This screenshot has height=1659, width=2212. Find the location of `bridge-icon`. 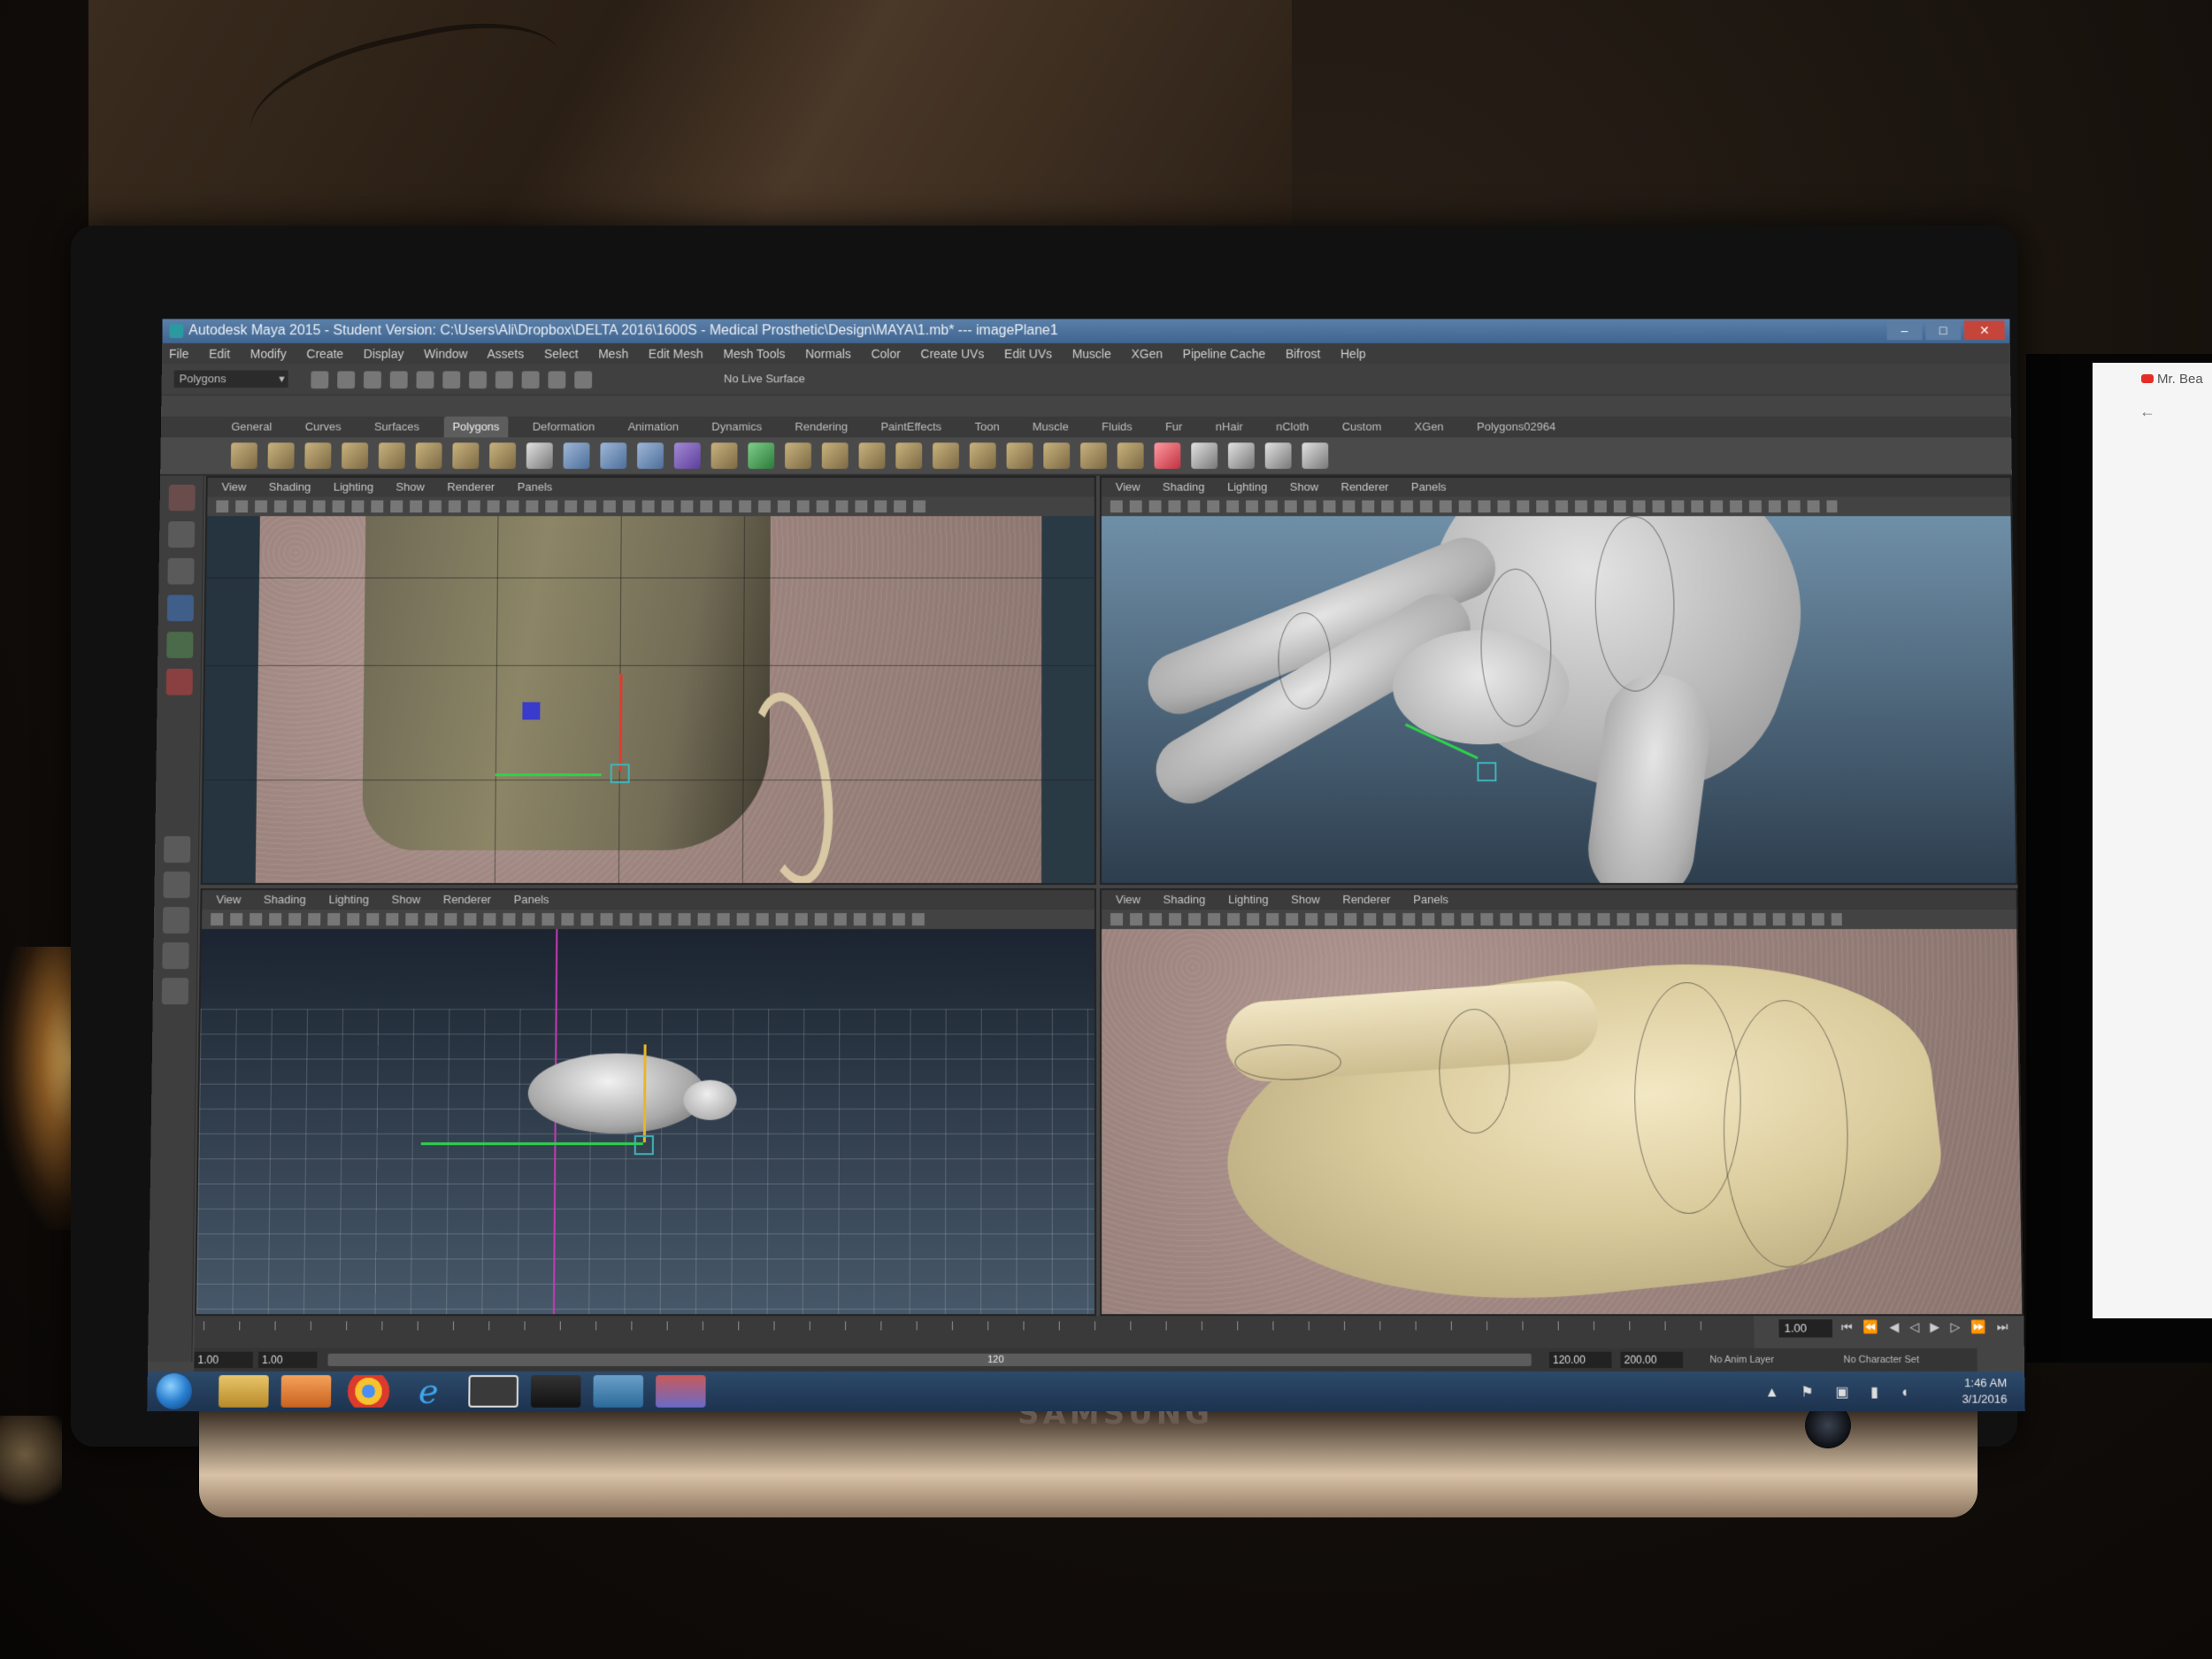

bridge-icon is located at coordinates (798, 455).